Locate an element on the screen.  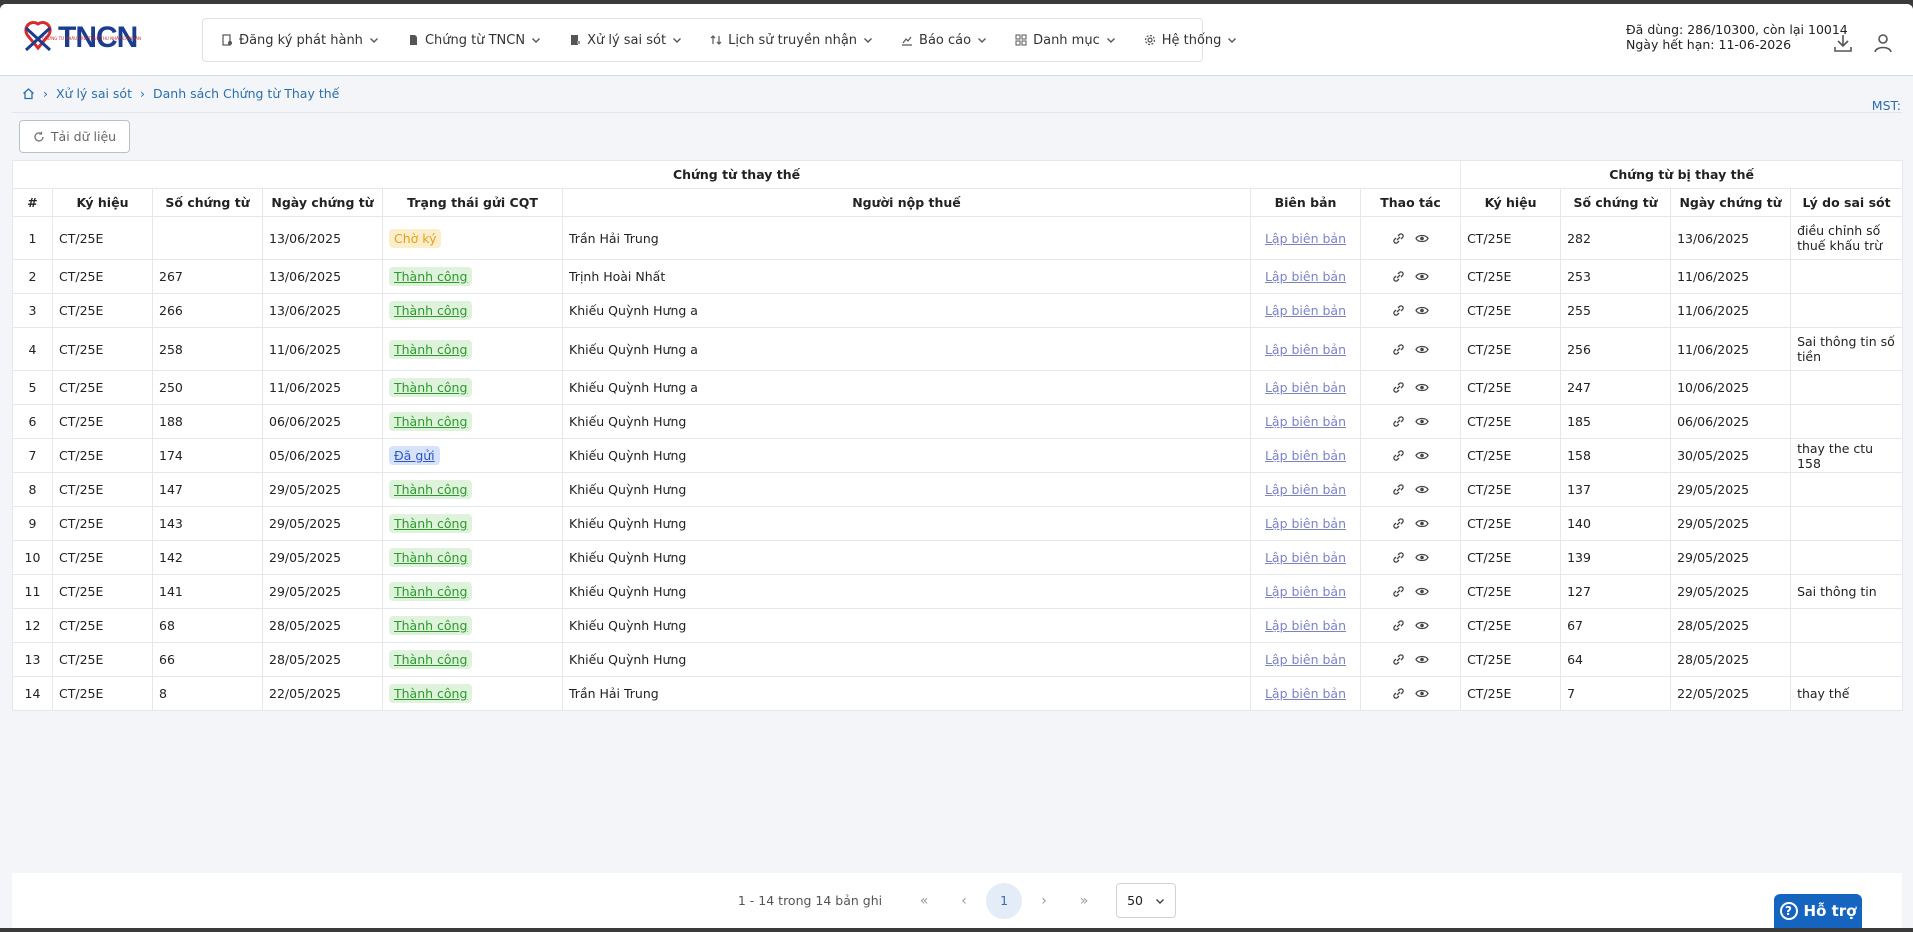
cell-ly-do is located at coordinates (1847, 276).